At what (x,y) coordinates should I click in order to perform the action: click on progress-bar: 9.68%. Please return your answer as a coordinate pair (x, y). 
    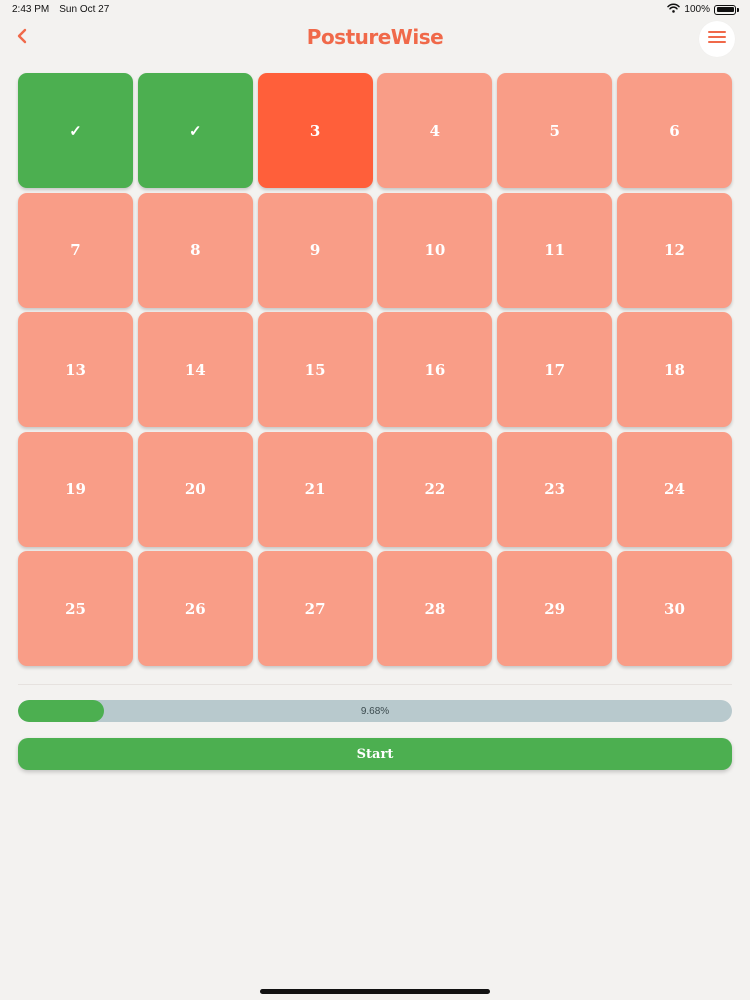
    Looking at the image, I should click on (375, 711).